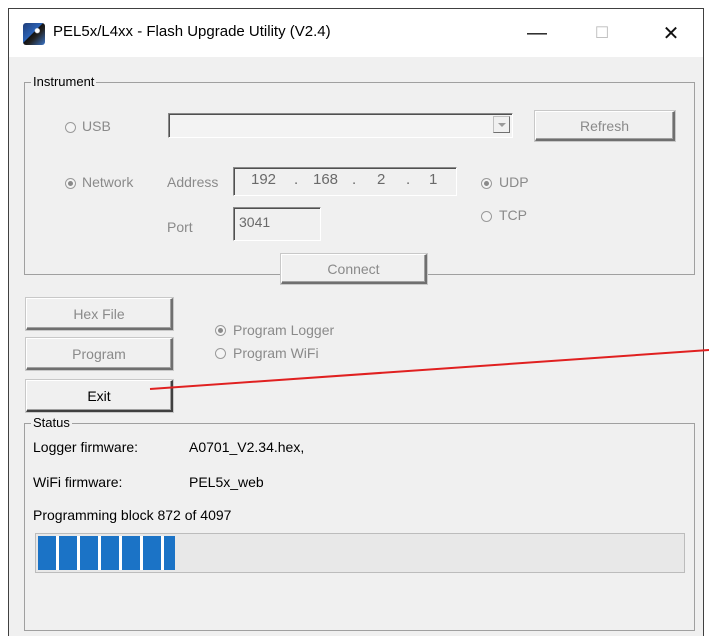 The image size is (709, 636). Describe the element at coordinates (180, 227) in the screenshot. I see `port-label: Port` at that location.